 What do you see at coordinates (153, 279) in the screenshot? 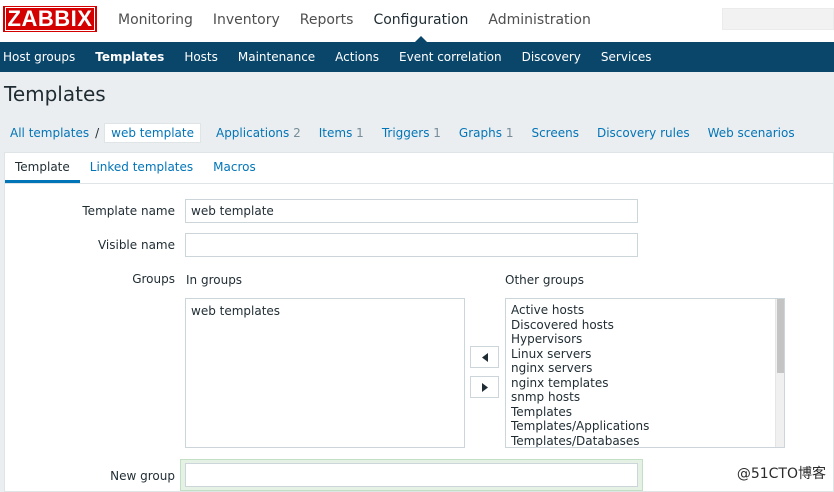
I see `groups-label: Groups` at bounding box center [153, 279].